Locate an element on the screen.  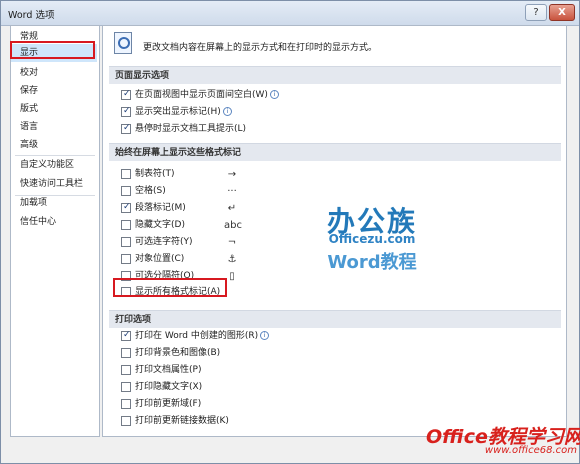
close-button: X is located at coordinates (562, 12).